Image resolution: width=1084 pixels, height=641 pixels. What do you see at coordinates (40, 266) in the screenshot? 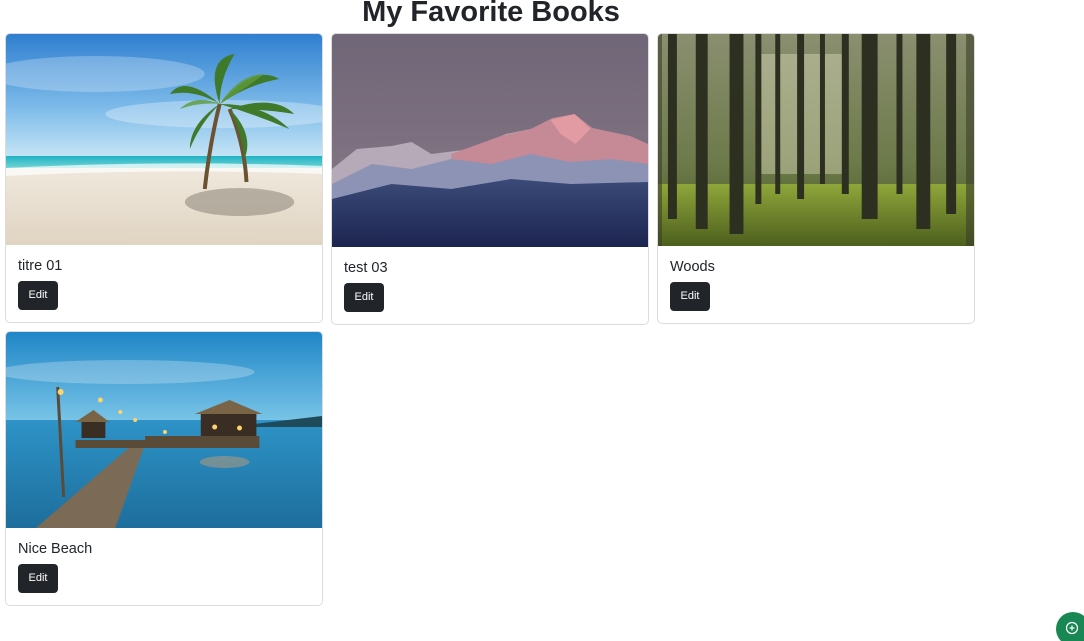
I see `card-title: titre 01` at bounding box center [40, 266].